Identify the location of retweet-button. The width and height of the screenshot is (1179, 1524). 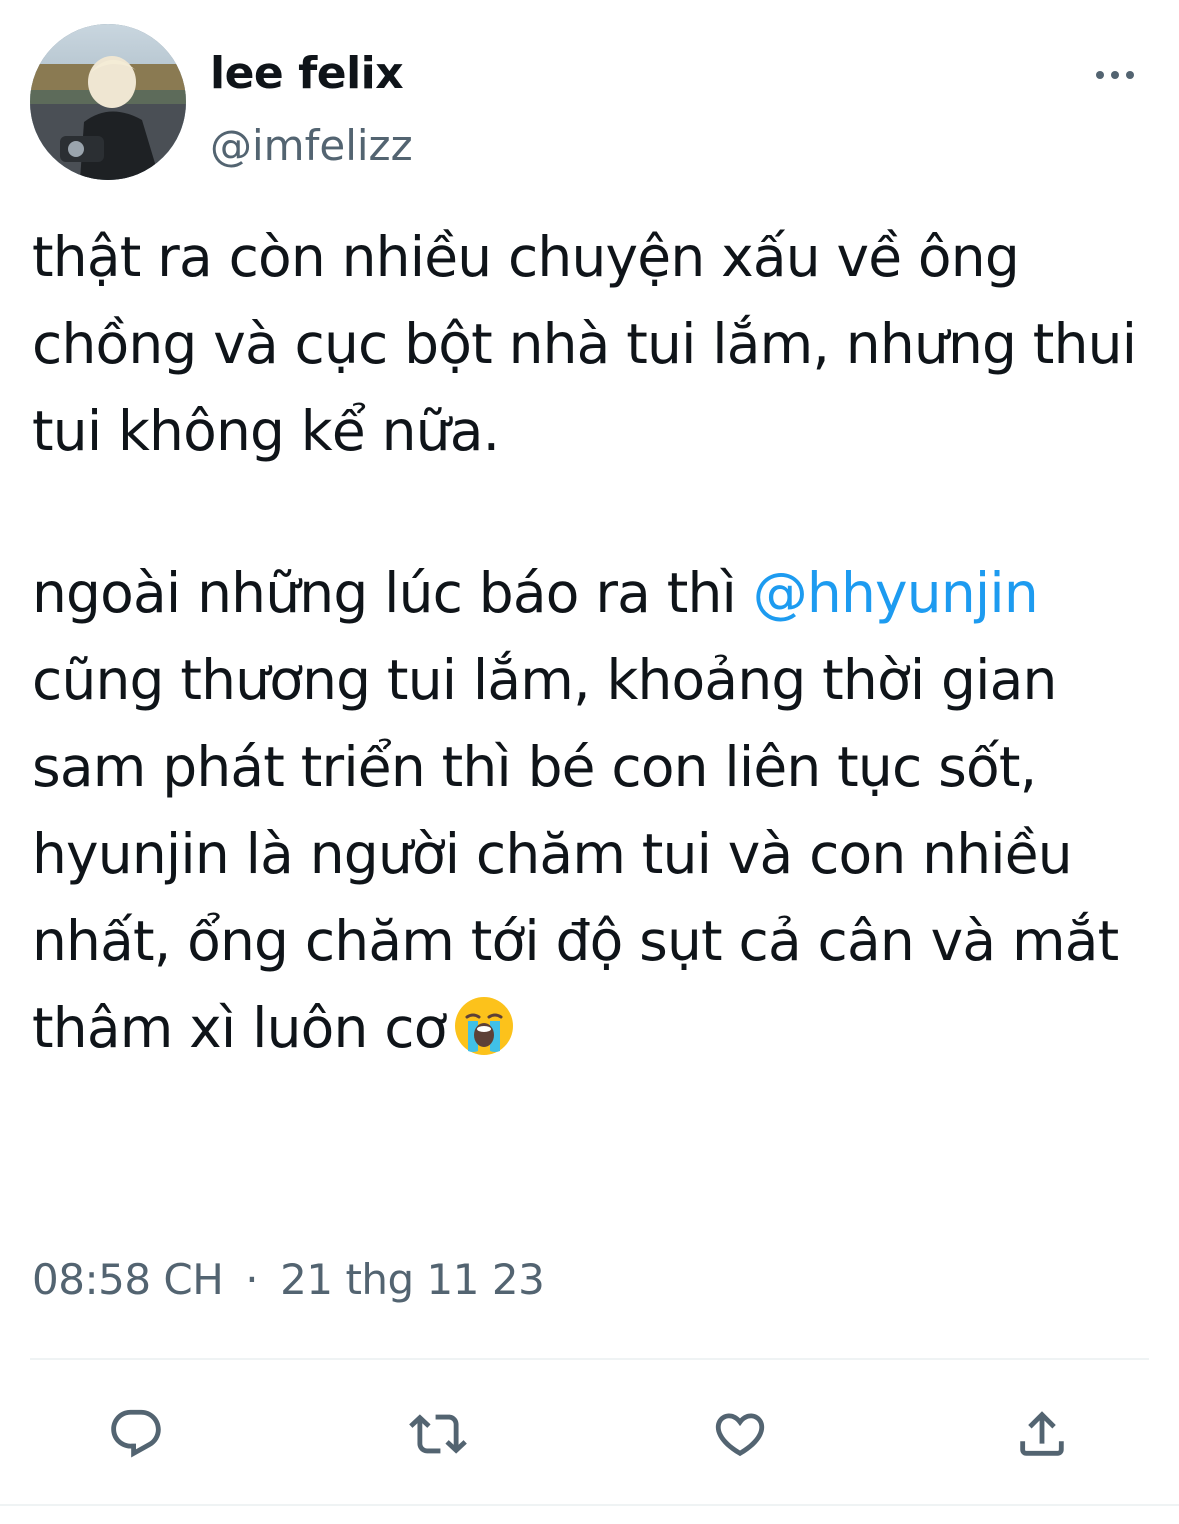
(438, 1434).